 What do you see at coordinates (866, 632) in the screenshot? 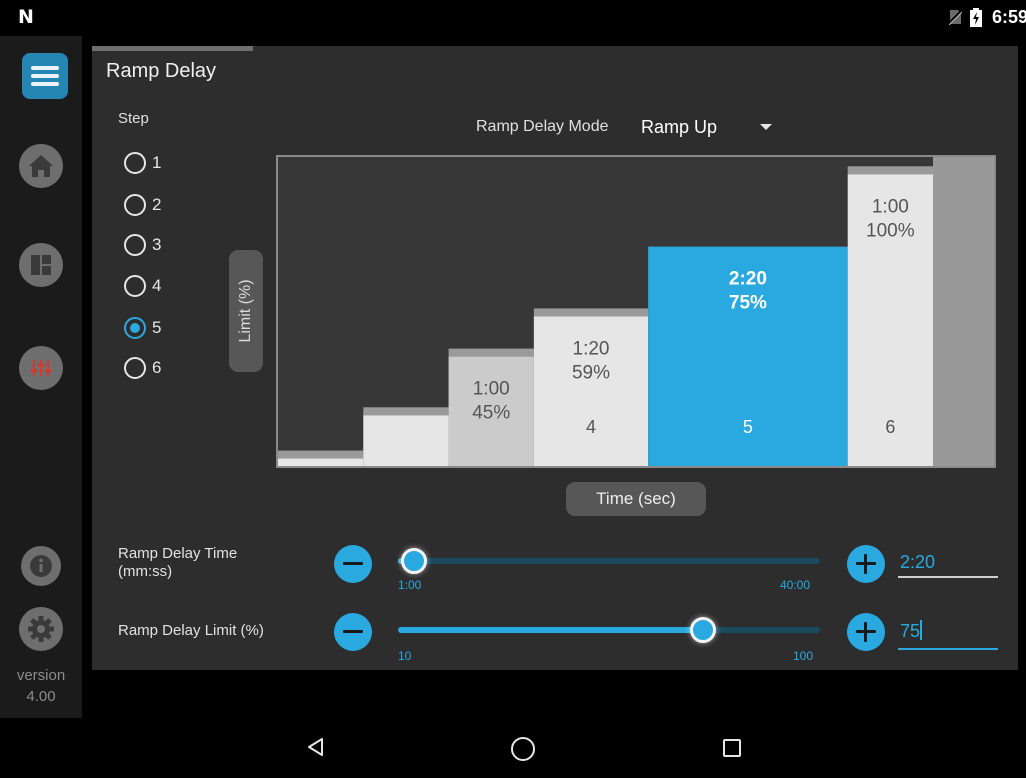
I see `limit-increment-button` at bounding box center [866, 632].